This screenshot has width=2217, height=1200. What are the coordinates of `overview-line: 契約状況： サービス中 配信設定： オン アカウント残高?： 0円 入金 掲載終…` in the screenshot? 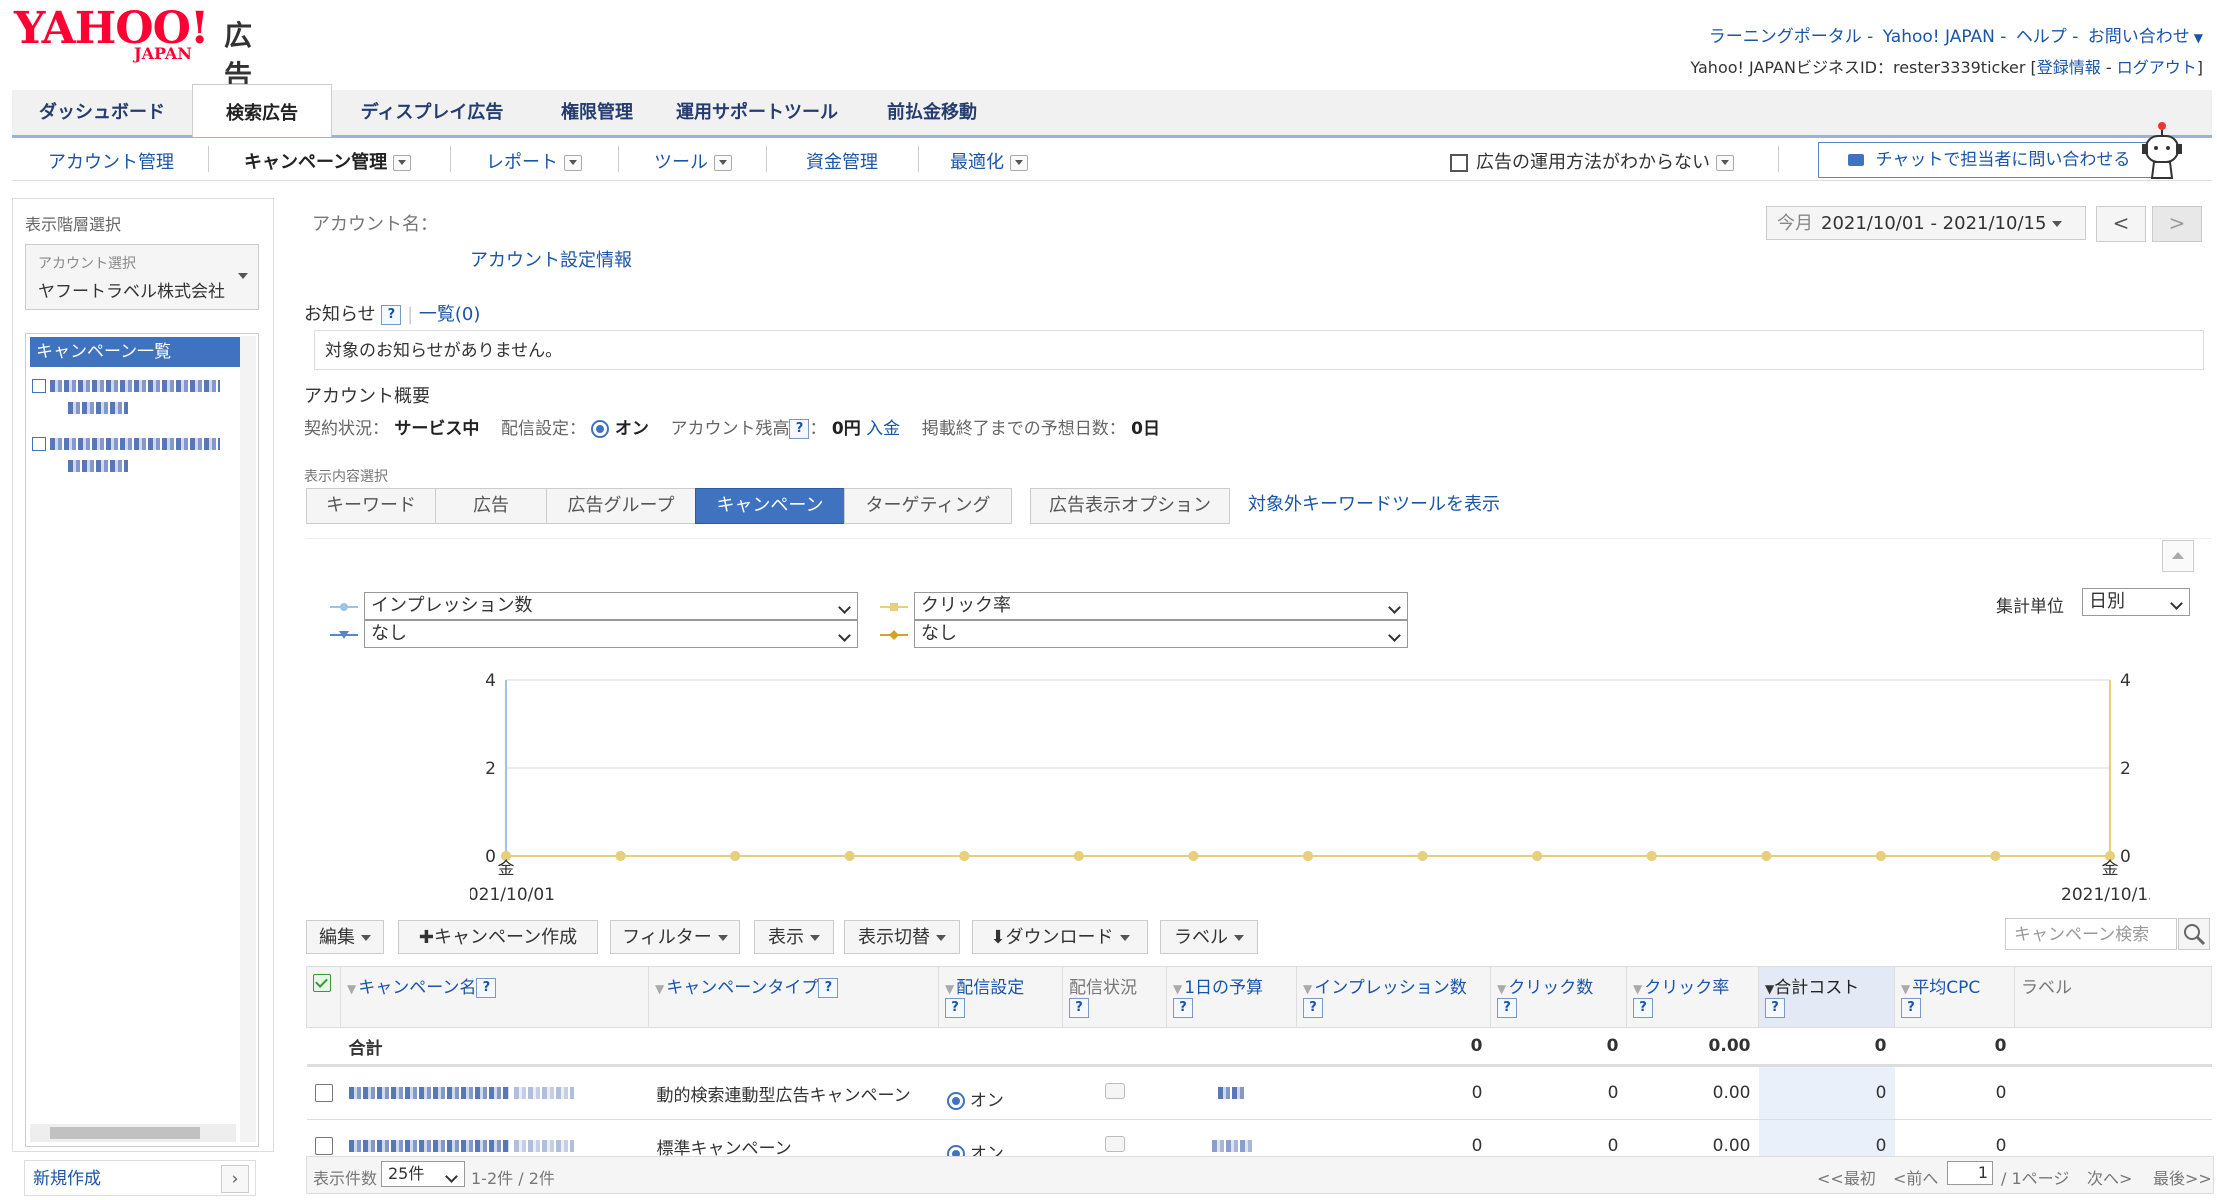 It's located at (732, 429).